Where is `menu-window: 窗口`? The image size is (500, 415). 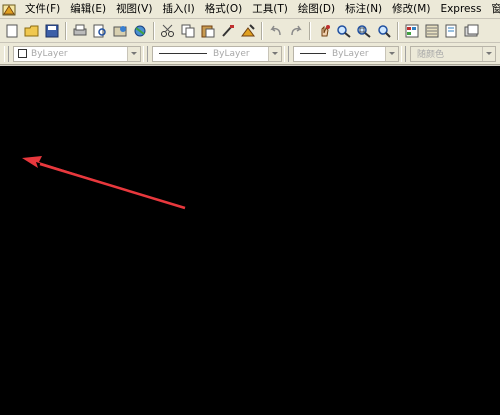 menu-window: 窗口 is located at coordinates (493, 9).